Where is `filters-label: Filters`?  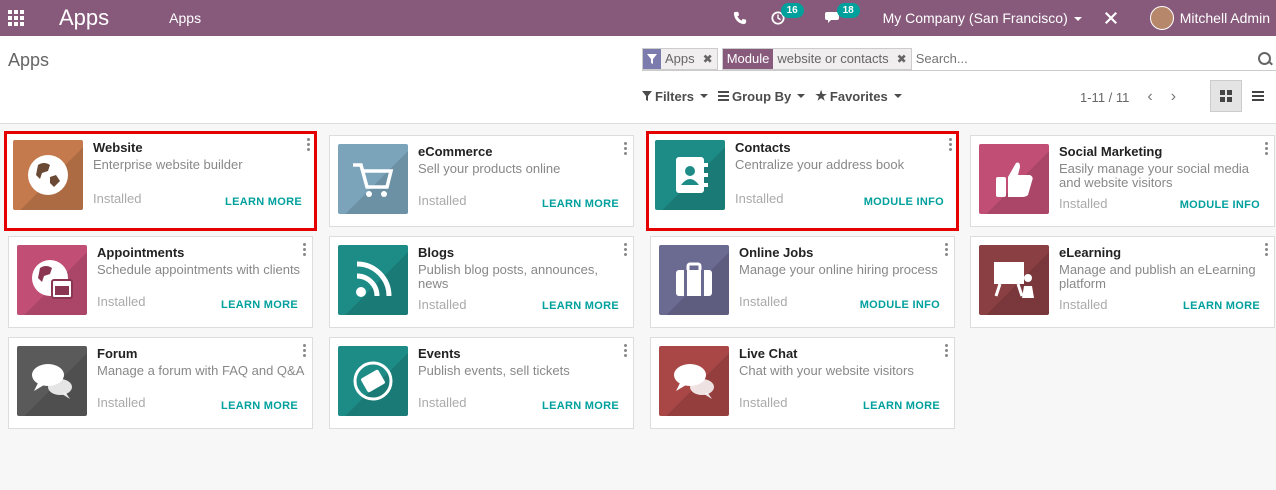
filters-label: Filters is located at coordinates (675, 96).